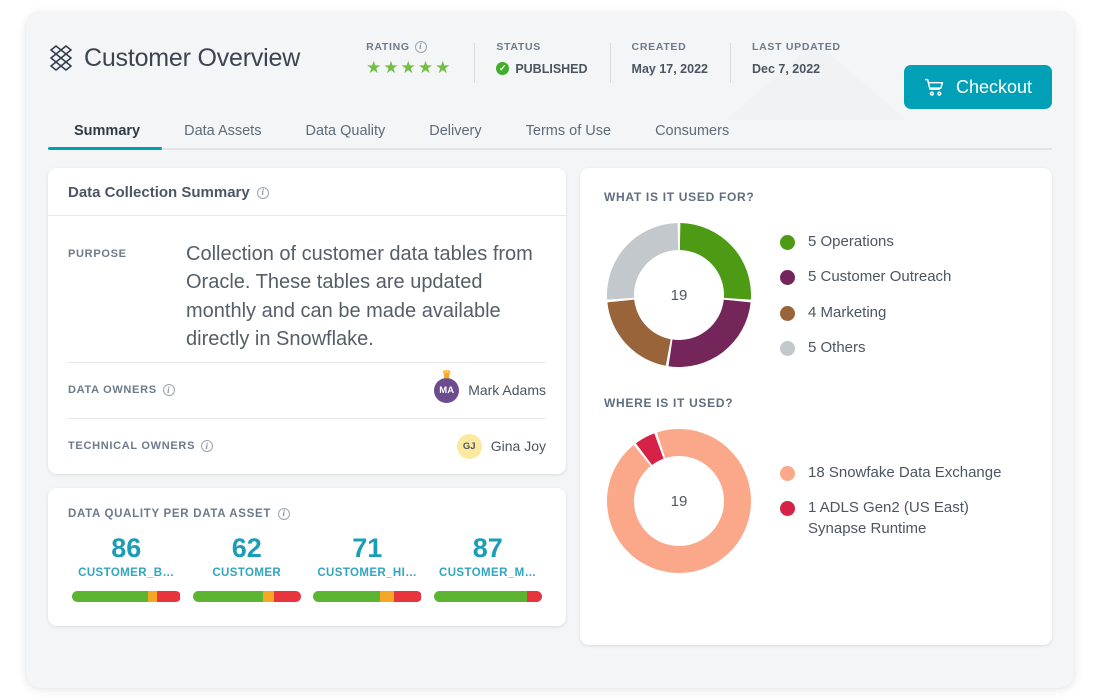  I want to click on legend-label: 1 ADLS Gen2 (US East) Synapse Runtime, so click(888, 518).